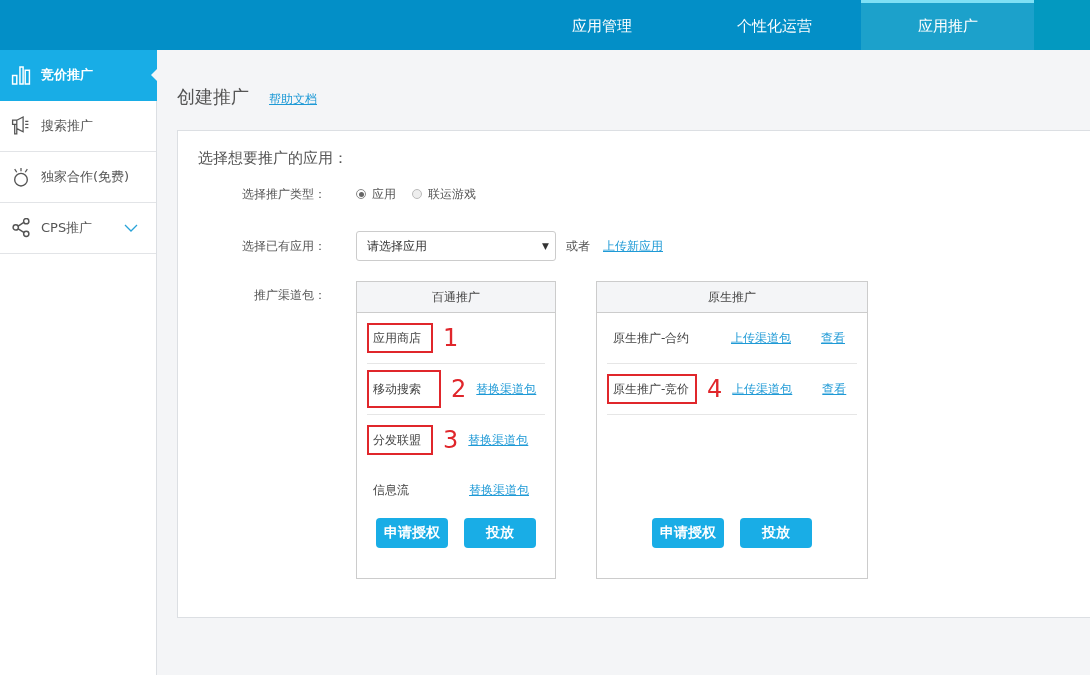 The width and height of the screenshot is (1090, 675). What do you see at coordinates (78, 177) in the screenshot?
I see `sidebar-item: 独家合作(免费)` at bounding box center [78, 177].